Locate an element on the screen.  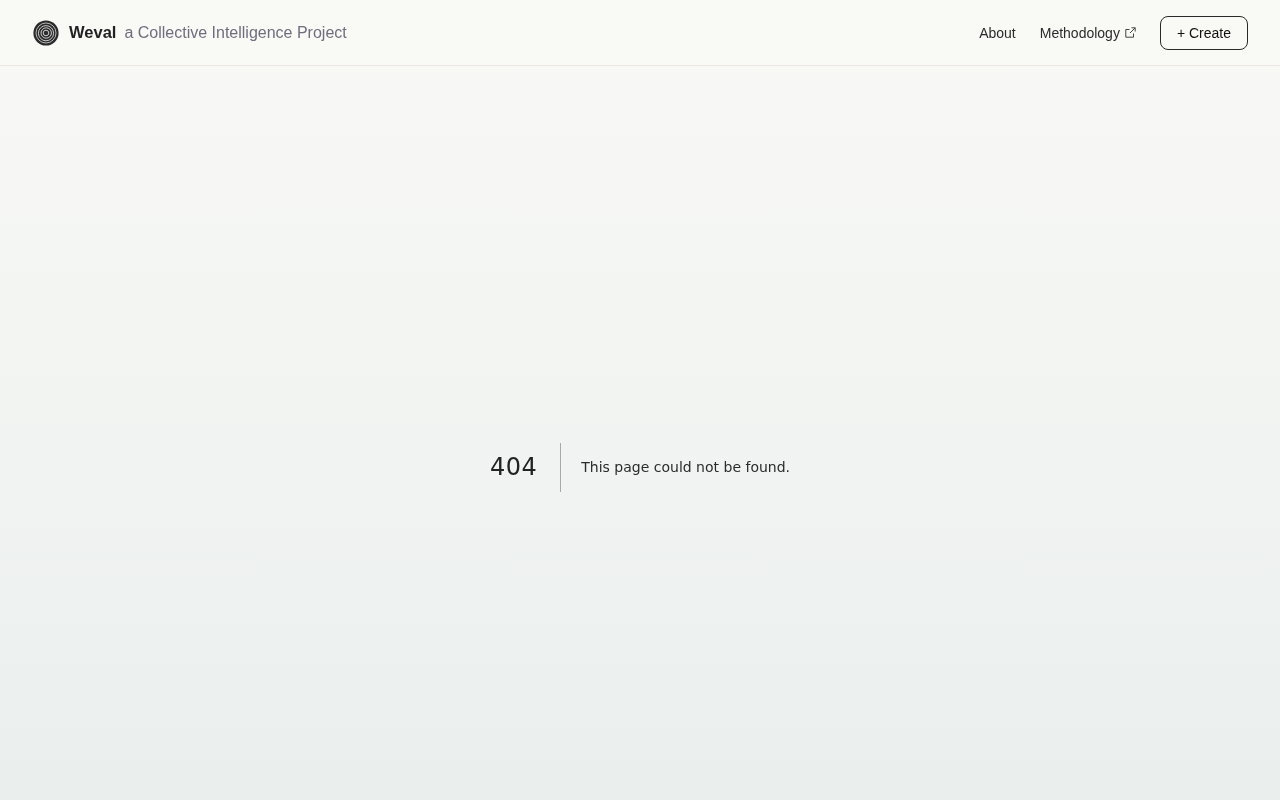
logo-icon is located at coordinates (46, 32).